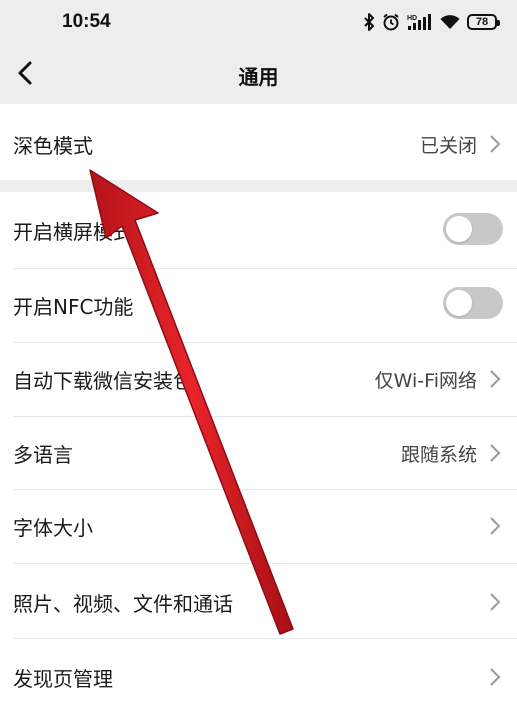 The width and height of the screenshot is (517, 717). Describe the element at coordinates (258, 601) in the screenshot. I see `settings-row-media: 照片、视频、文件和通话` at that location.